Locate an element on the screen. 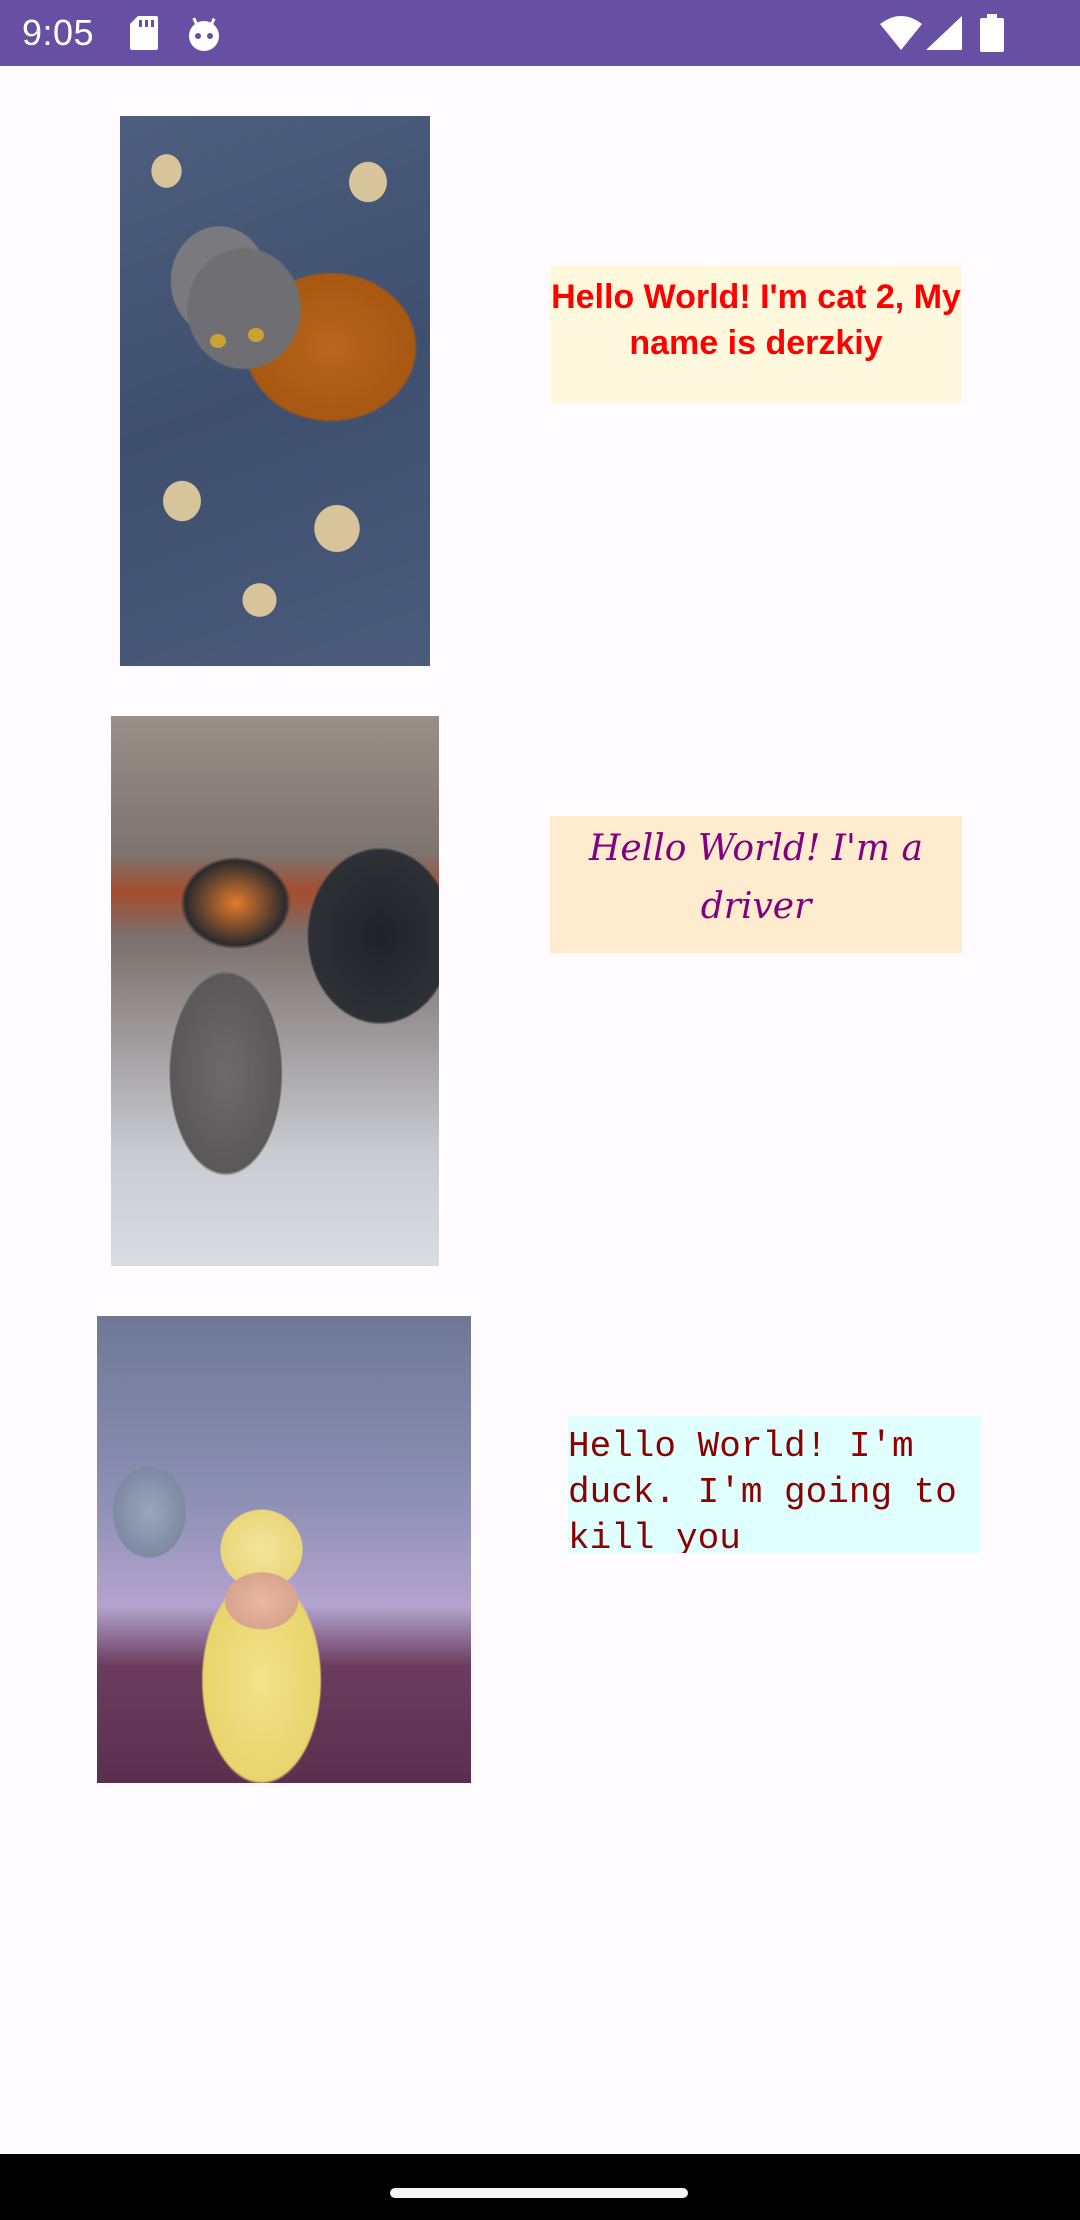 This screenshot has height=2220, width=1080. status-time: 9:05 is located at coordinates (58, 32).